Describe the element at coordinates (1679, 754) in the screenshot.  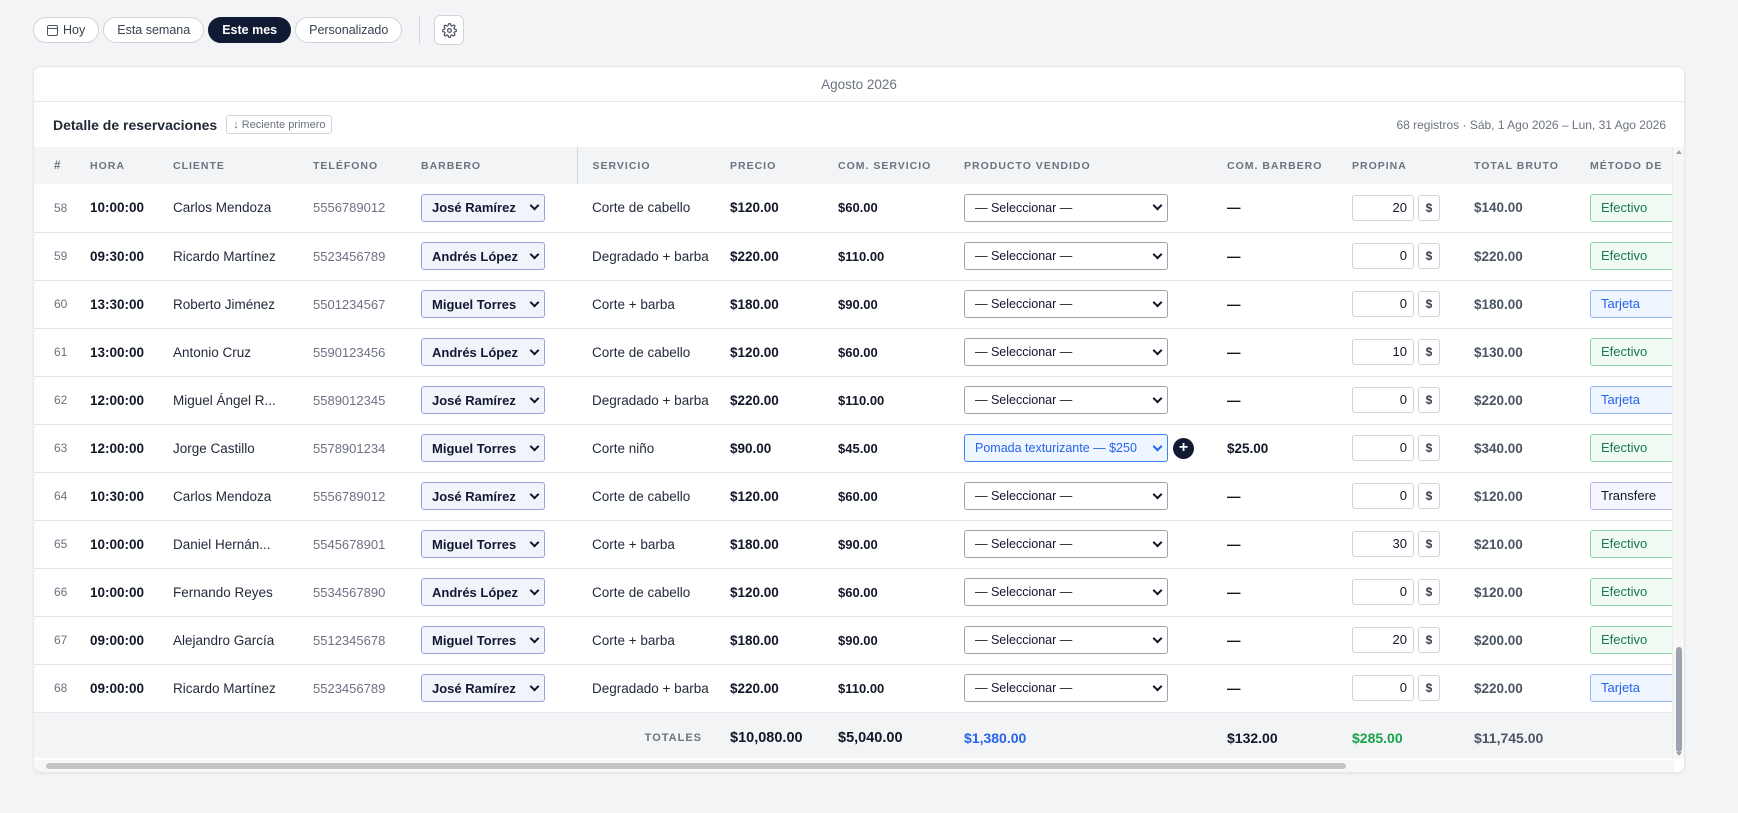
I see `scroll-down-icon` at that location.